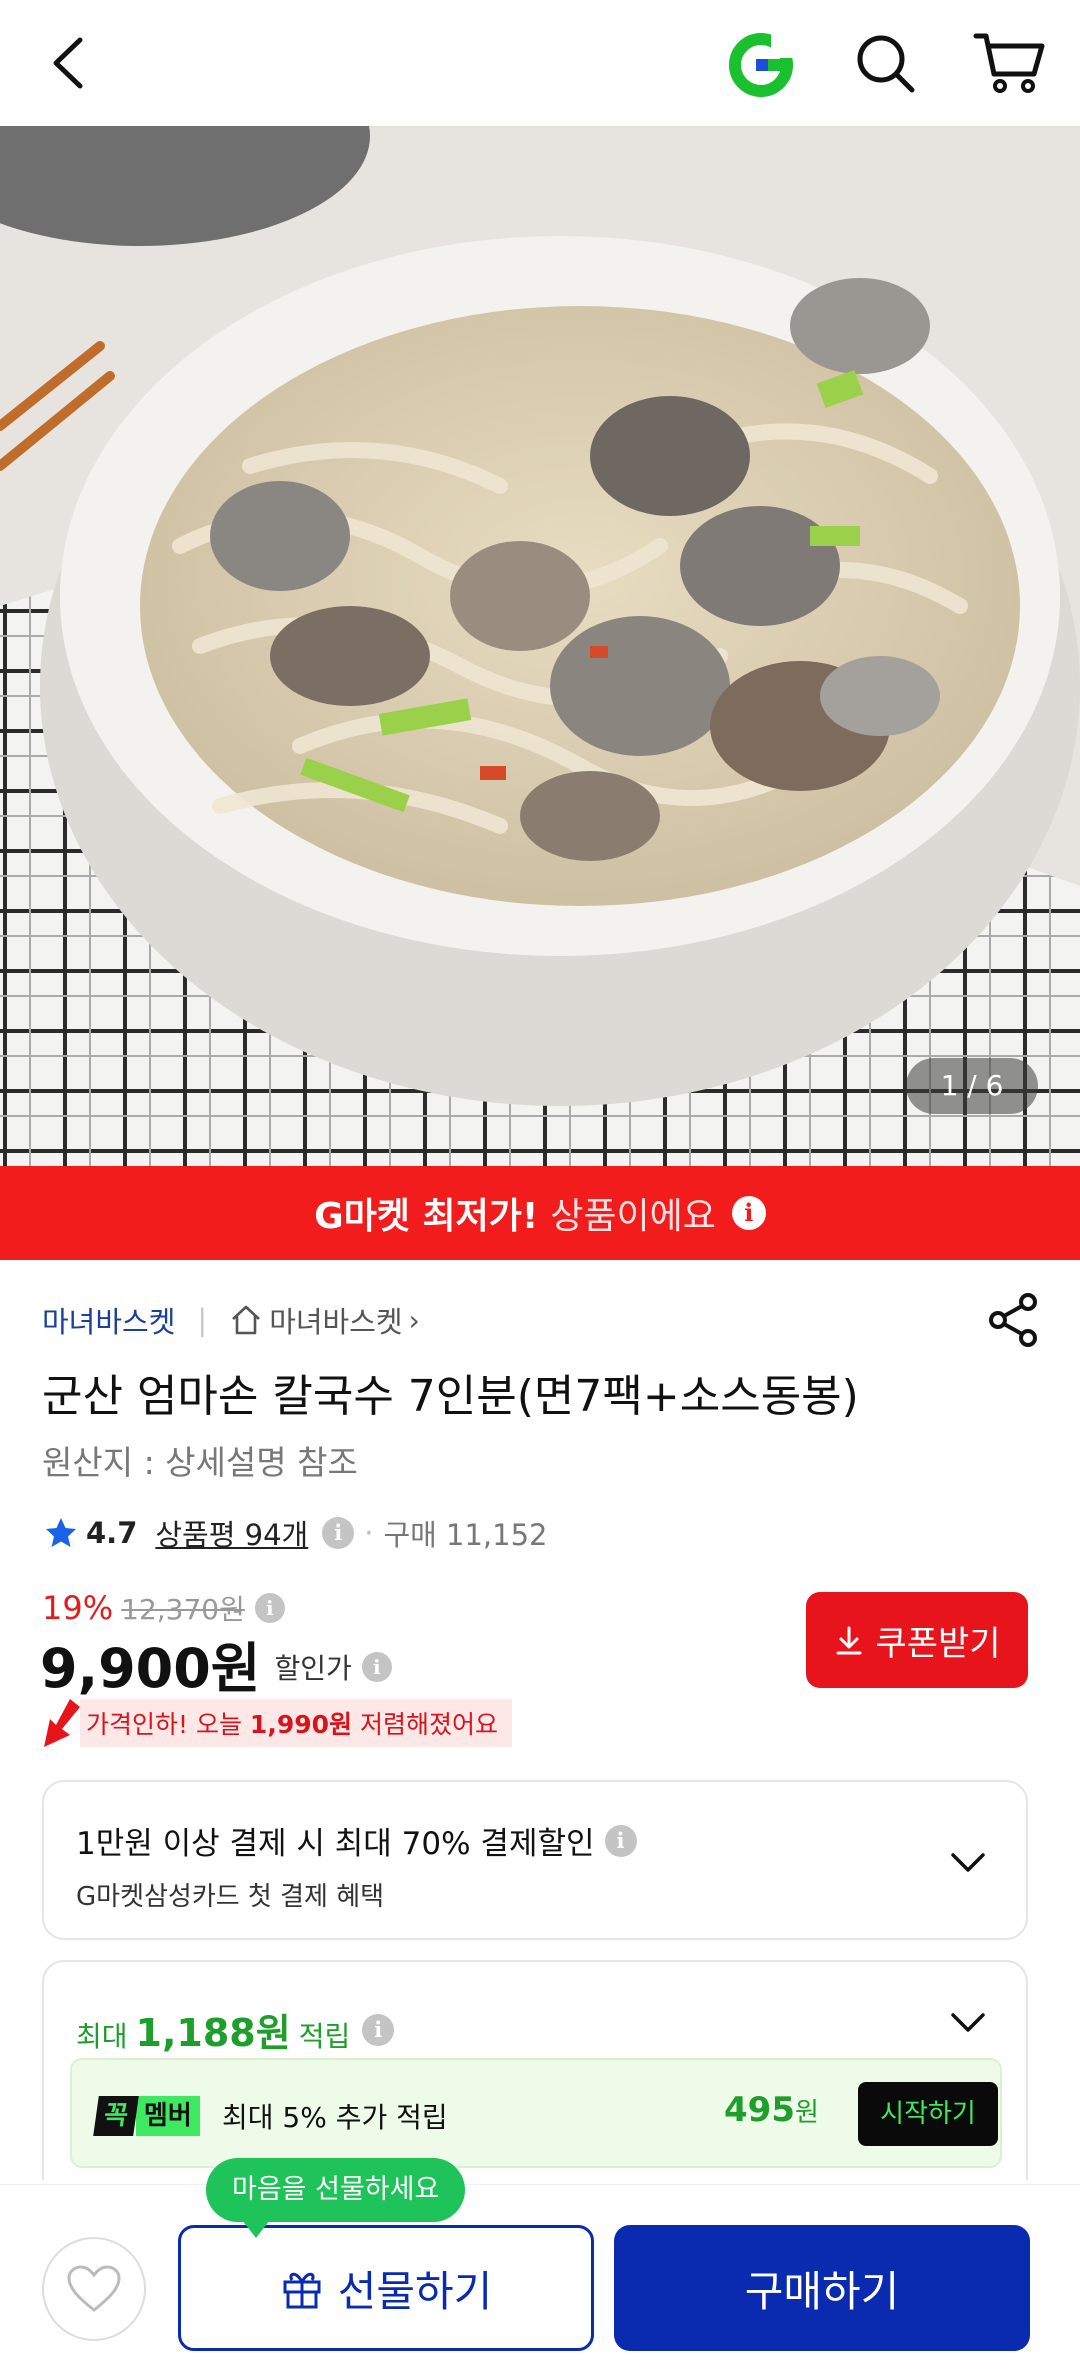 The height and width of the screenshot is (2373, 1080). What do you see at coordinates (928, 2114) in the screenshot?
I see `membership-start-button: 시작하기` at bounding box center [928, 2114].